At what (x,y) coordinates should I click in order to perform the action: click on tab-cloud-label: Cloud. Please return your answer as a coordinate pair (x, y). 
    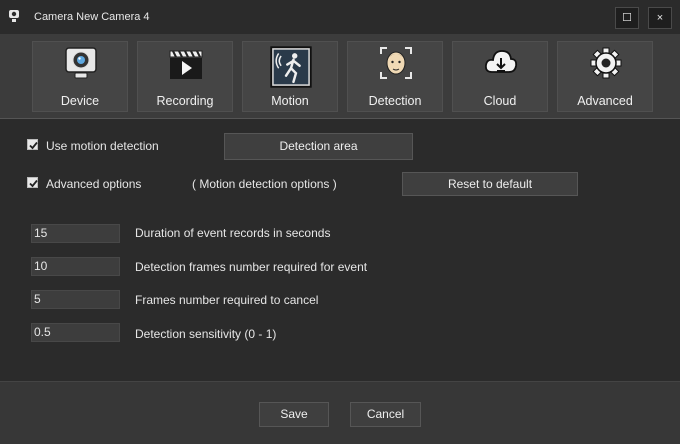
    Looking at the image, I should click on (500, 101).